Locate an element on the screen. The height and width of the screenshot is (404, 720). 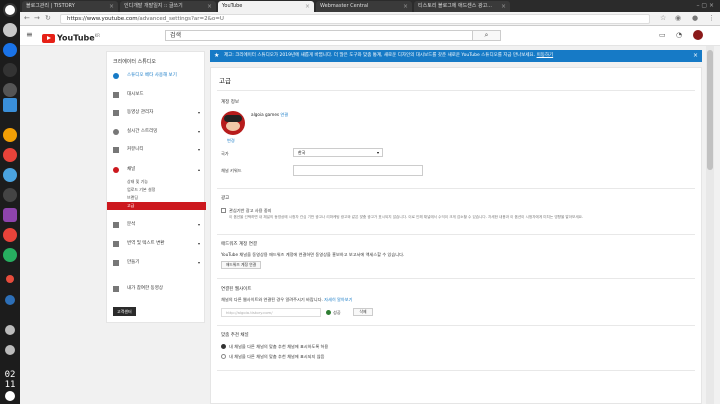
recommend-allow-radio is located at coordinates (223, 346).